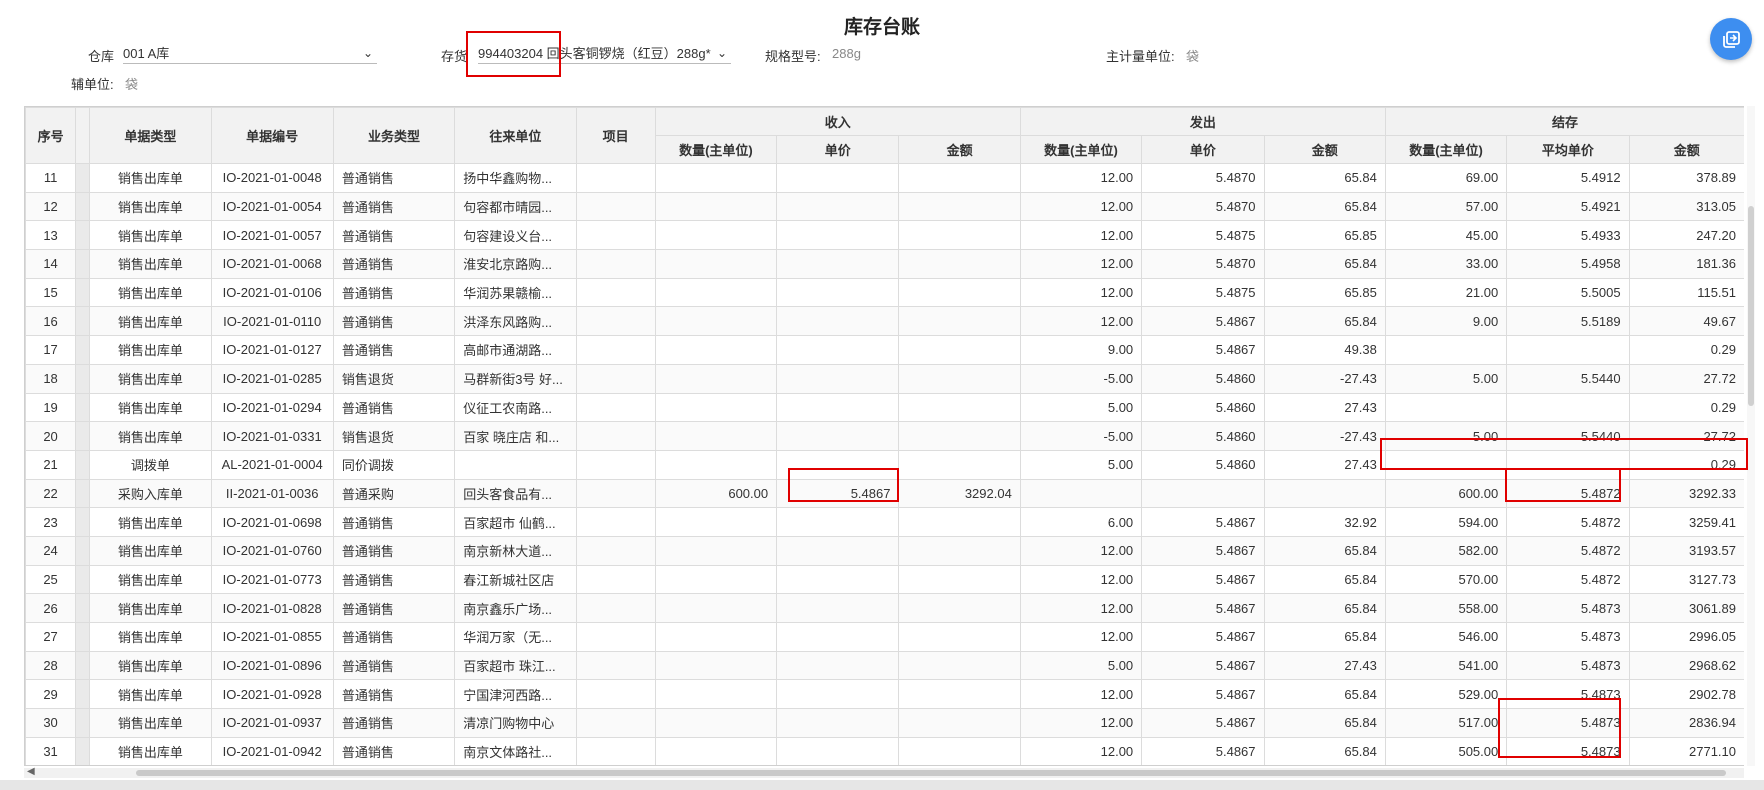 The width and height of the screenshot is (1764, 790). I want to click on header-income-amount: 金额, so click(959, 149).